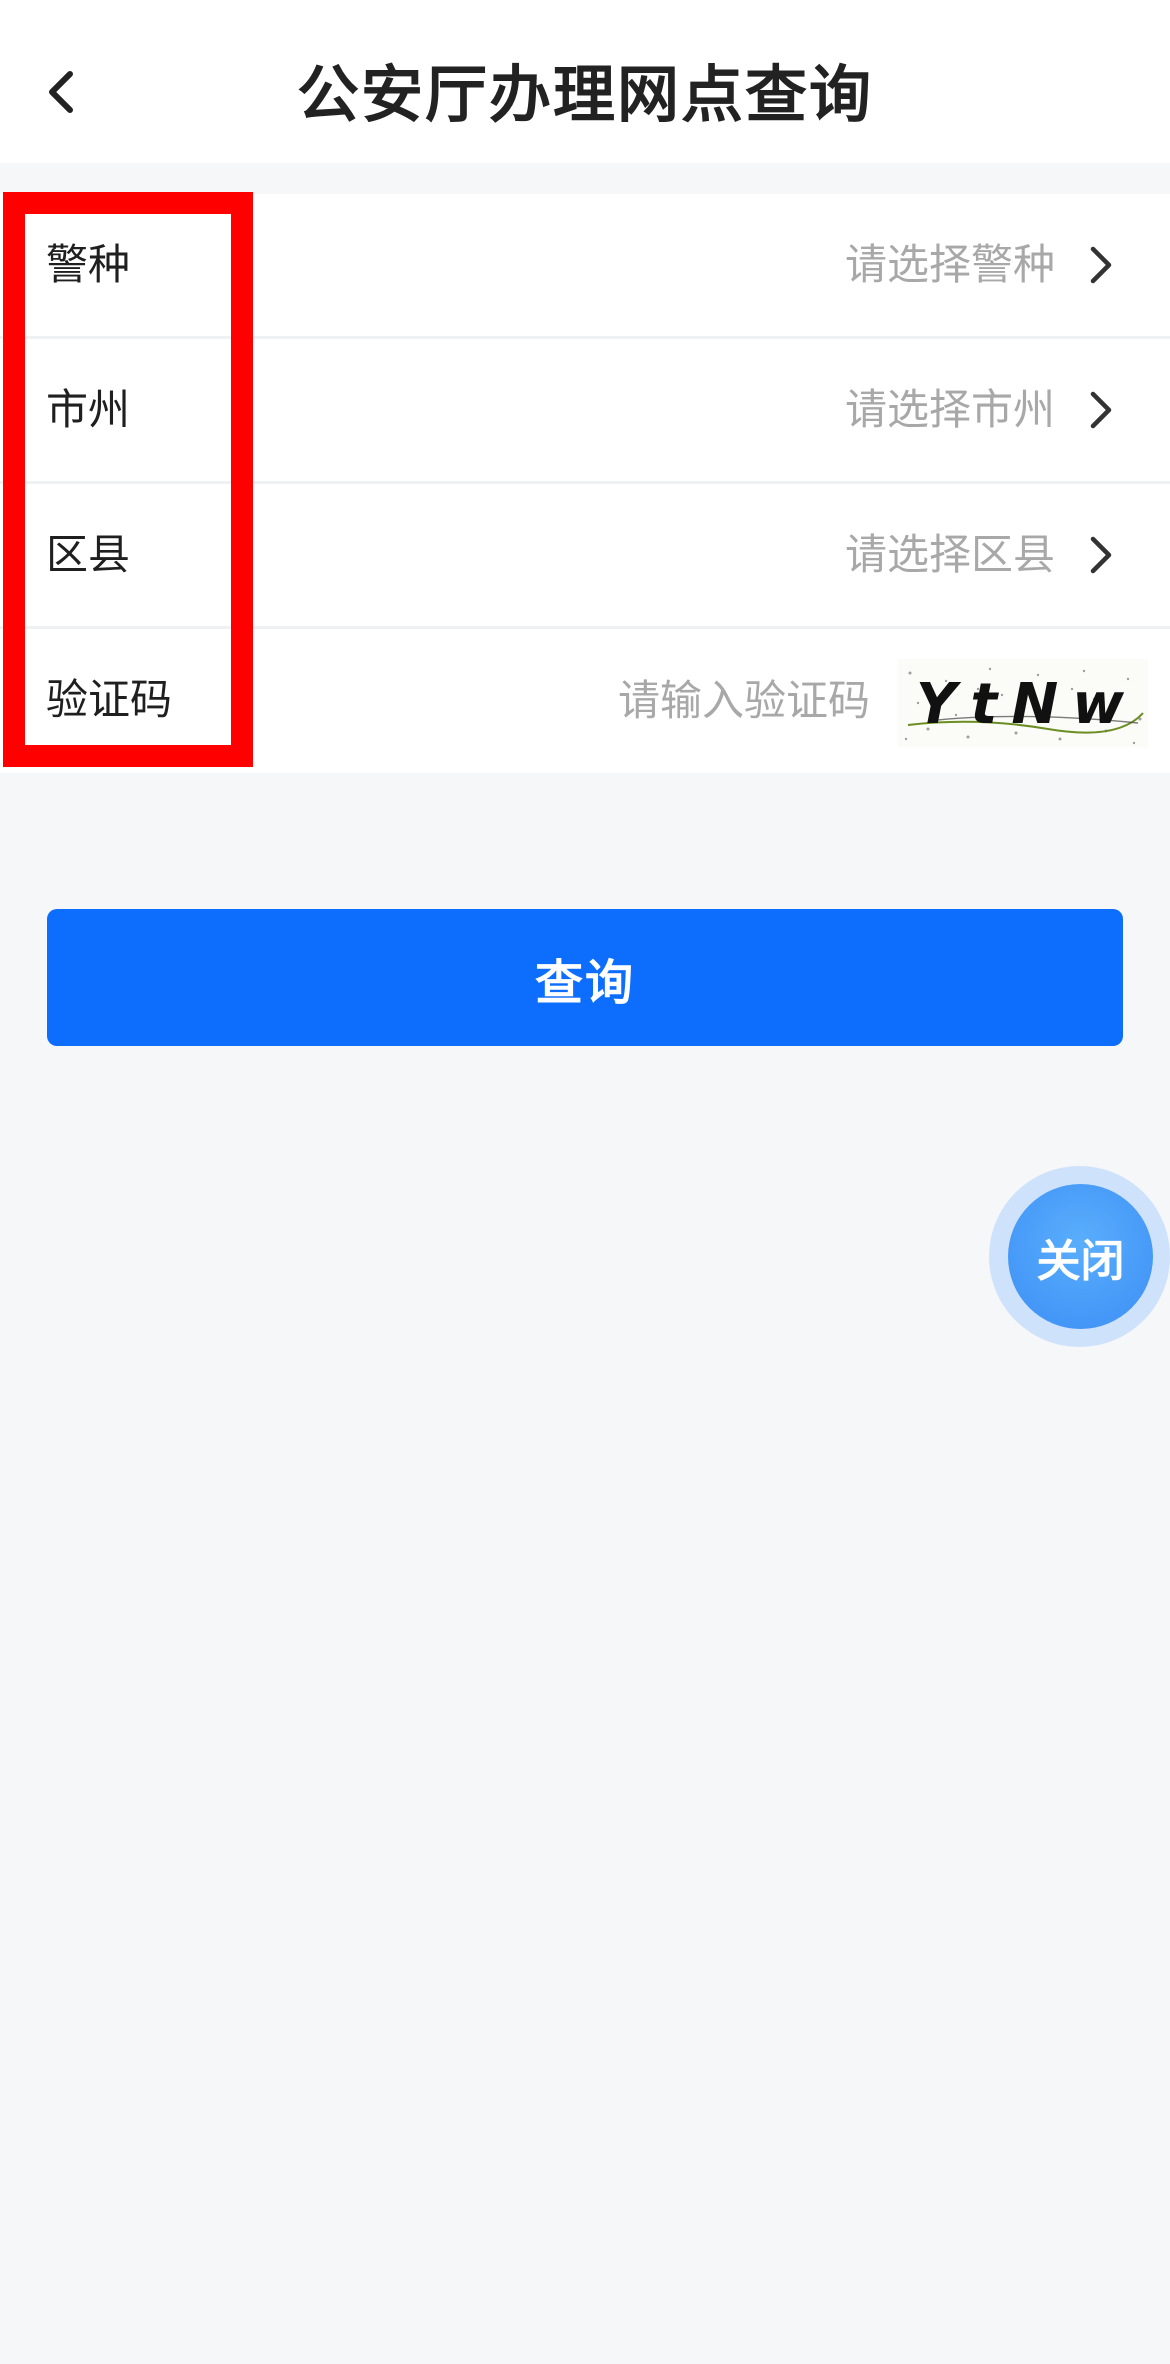 Image resolution: width=1170 pixels, height=2364 pixels. I want to click on police-type-select: 请选择警种, so click(950, 265).